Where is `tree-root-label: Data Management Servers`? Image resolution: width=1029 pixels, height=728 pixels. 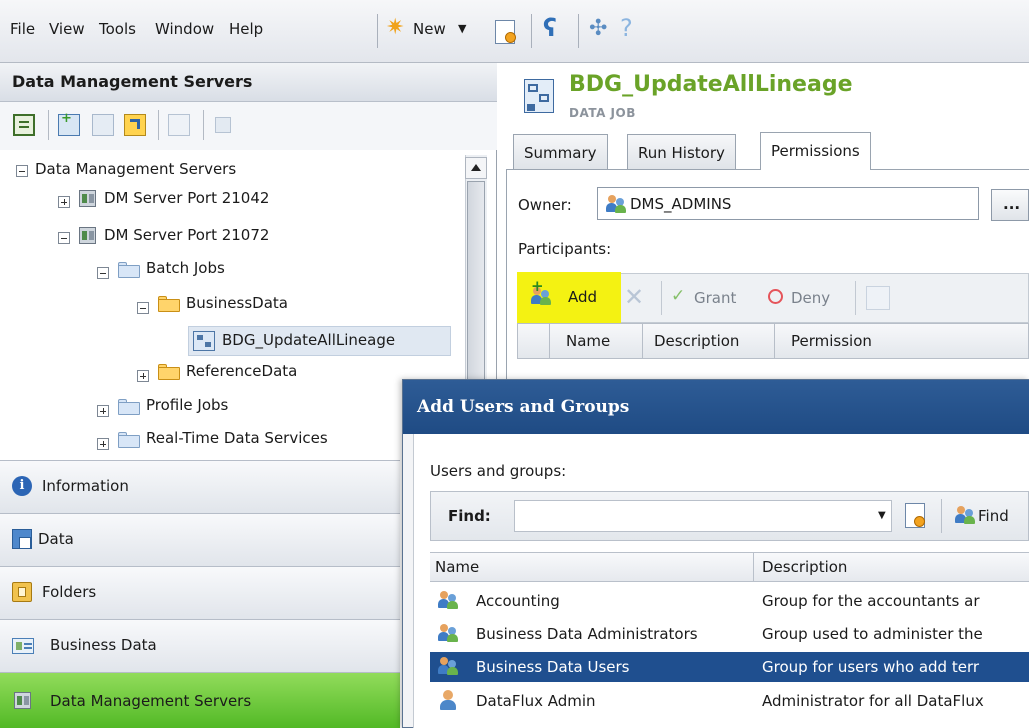 tree-root-label: Data Management Servers is located at coordinates (135, 169).